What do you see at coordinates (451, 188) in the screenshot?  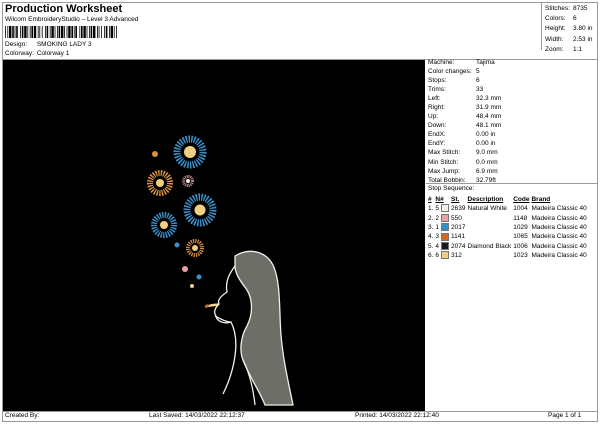 I see `stop-sequence-title: Stop Sequence:` at bounding box center [451, 188].